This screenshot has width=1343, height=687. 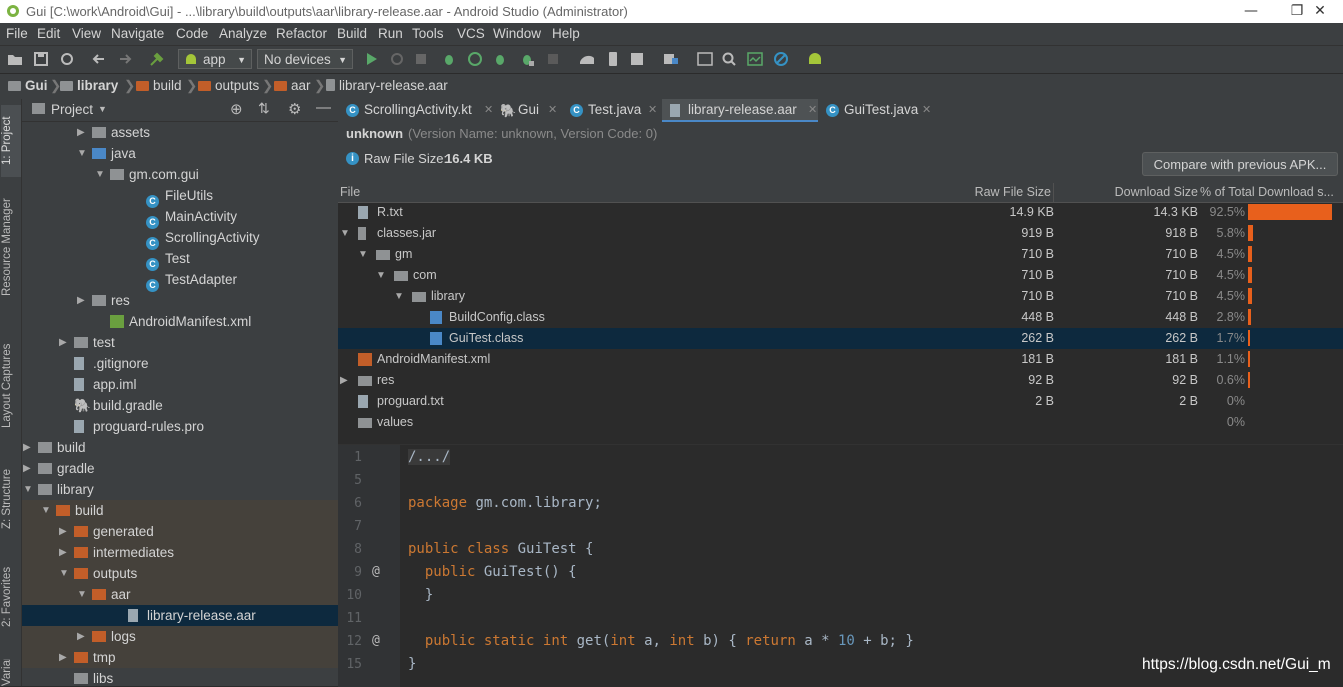 I want to click on column-raw-size: Raw File Size, so click(x=1014, y=192).